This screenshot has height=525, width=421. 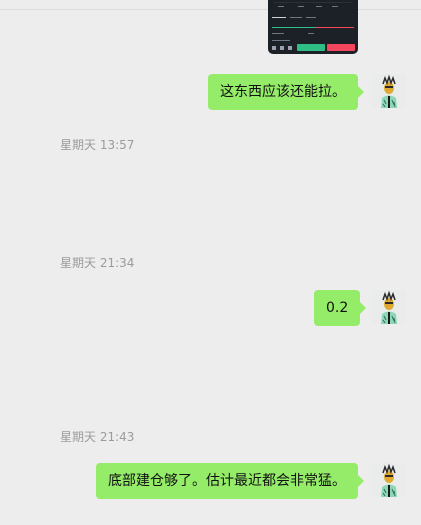 What do you see at coordinates (274, 48) in the screenshot?
I see `home-icon` at bounding box center [274, 48].